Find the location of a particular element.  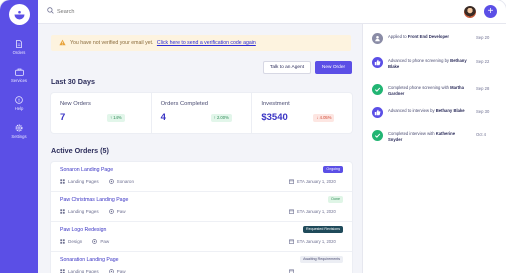

logo-icon is located at coordinates (19, 15).